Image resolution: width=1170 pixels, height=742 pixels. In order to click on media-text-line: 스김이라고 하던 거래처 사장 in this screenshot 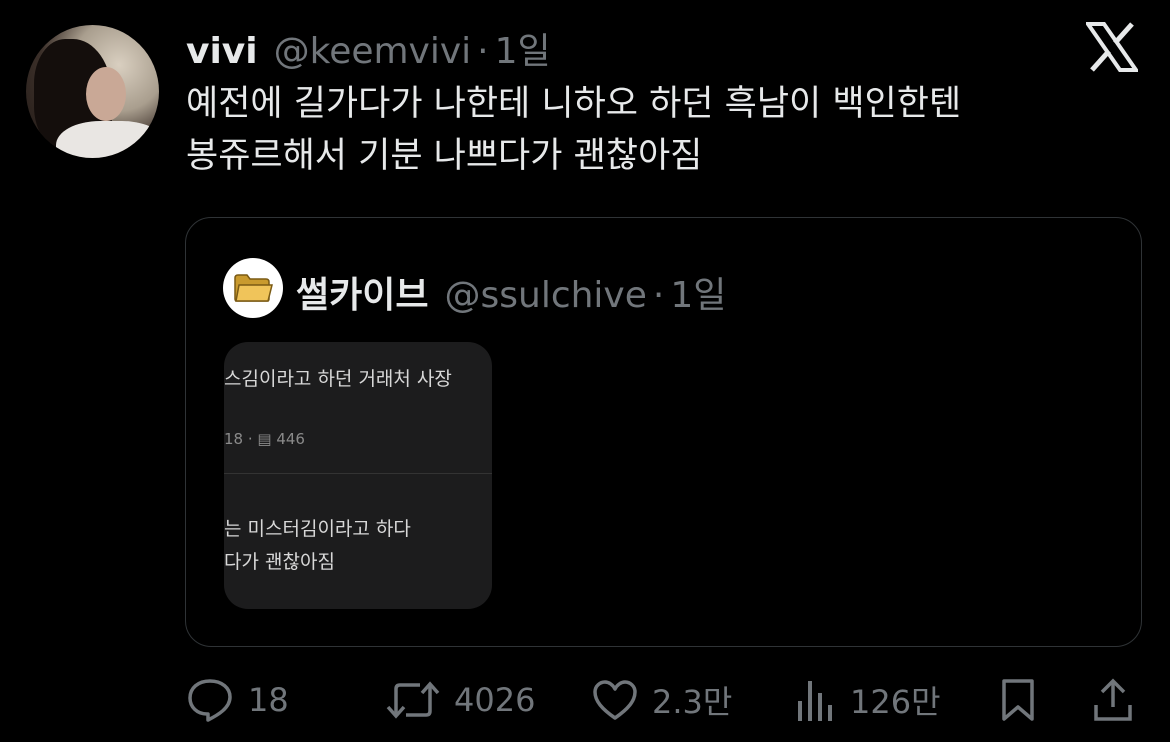, I will do `click(338, 379)`.